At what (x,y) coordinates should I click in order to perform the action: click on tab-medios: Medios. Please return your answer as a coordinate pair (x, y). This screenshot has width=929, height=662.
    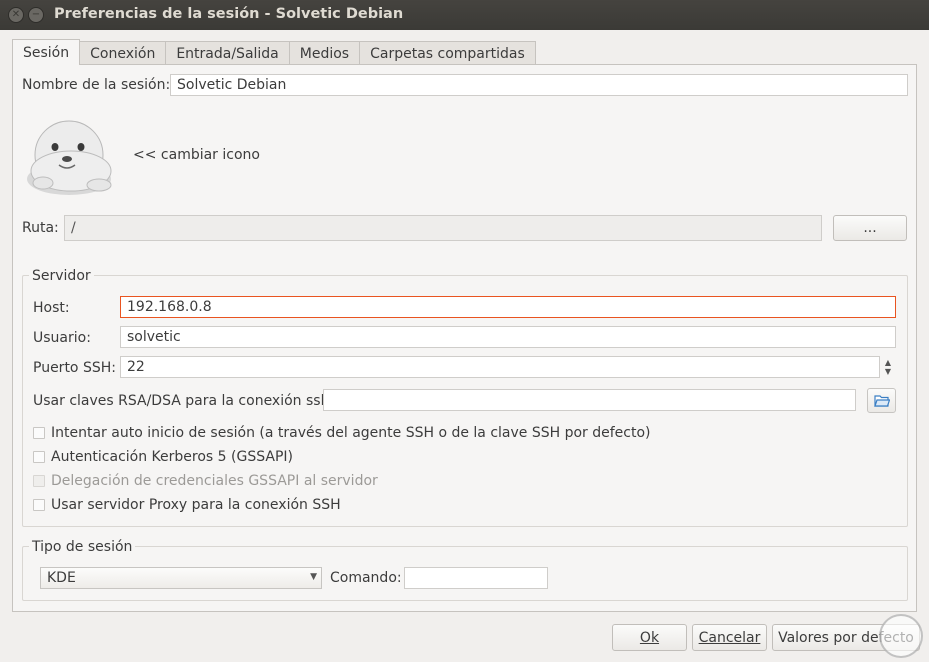
    Looking at the image, I should click on (325, 53).